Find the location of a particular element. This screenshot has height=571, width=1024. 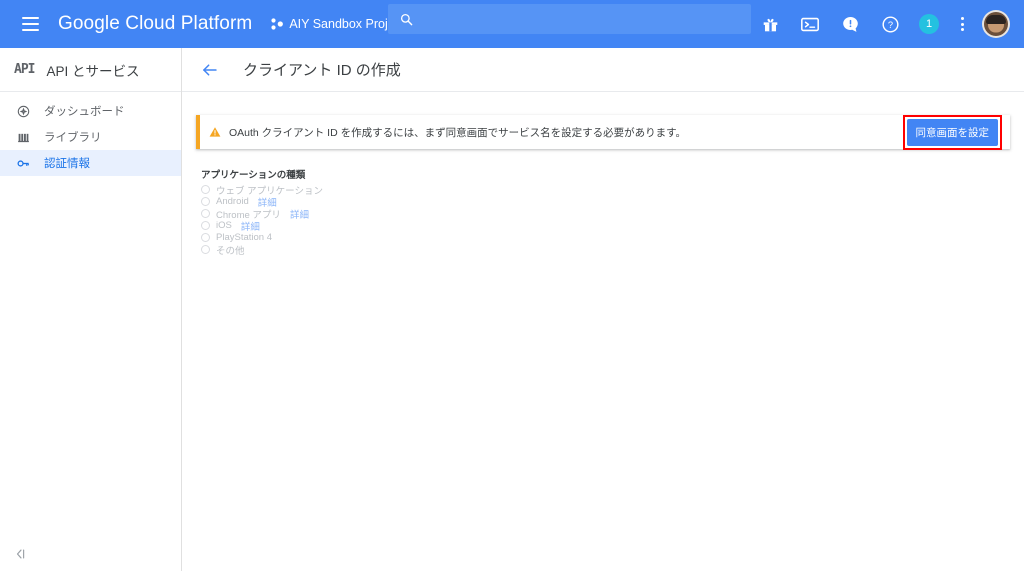

sidebar-item-credentials: 認証情報 is located at coordinates (90, 163).